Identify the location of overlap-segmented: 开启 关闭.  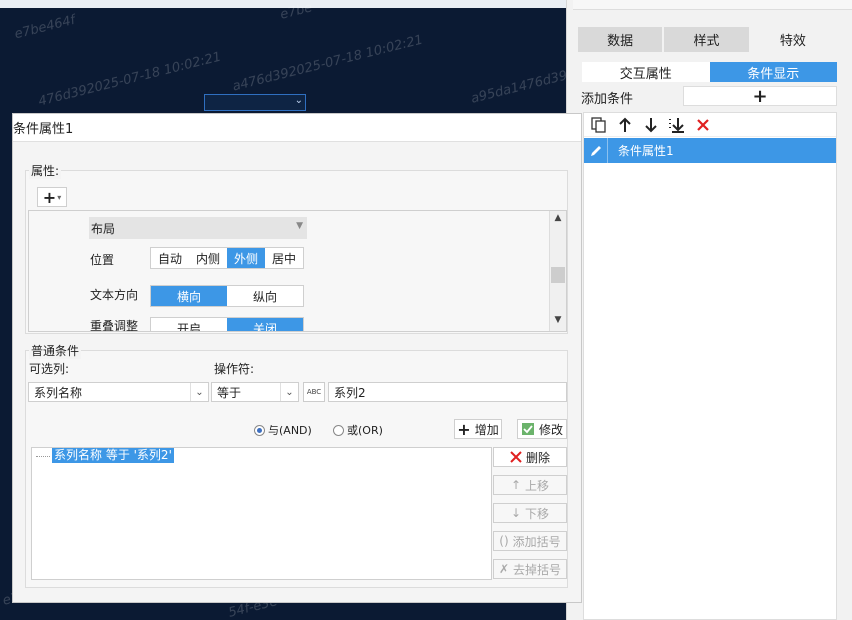
(227, 324).